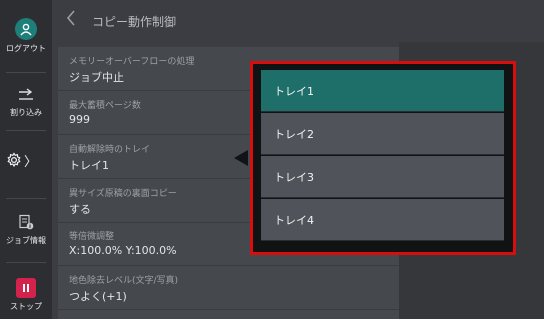  I want to click on setting-value: 999, so click(79, 119).